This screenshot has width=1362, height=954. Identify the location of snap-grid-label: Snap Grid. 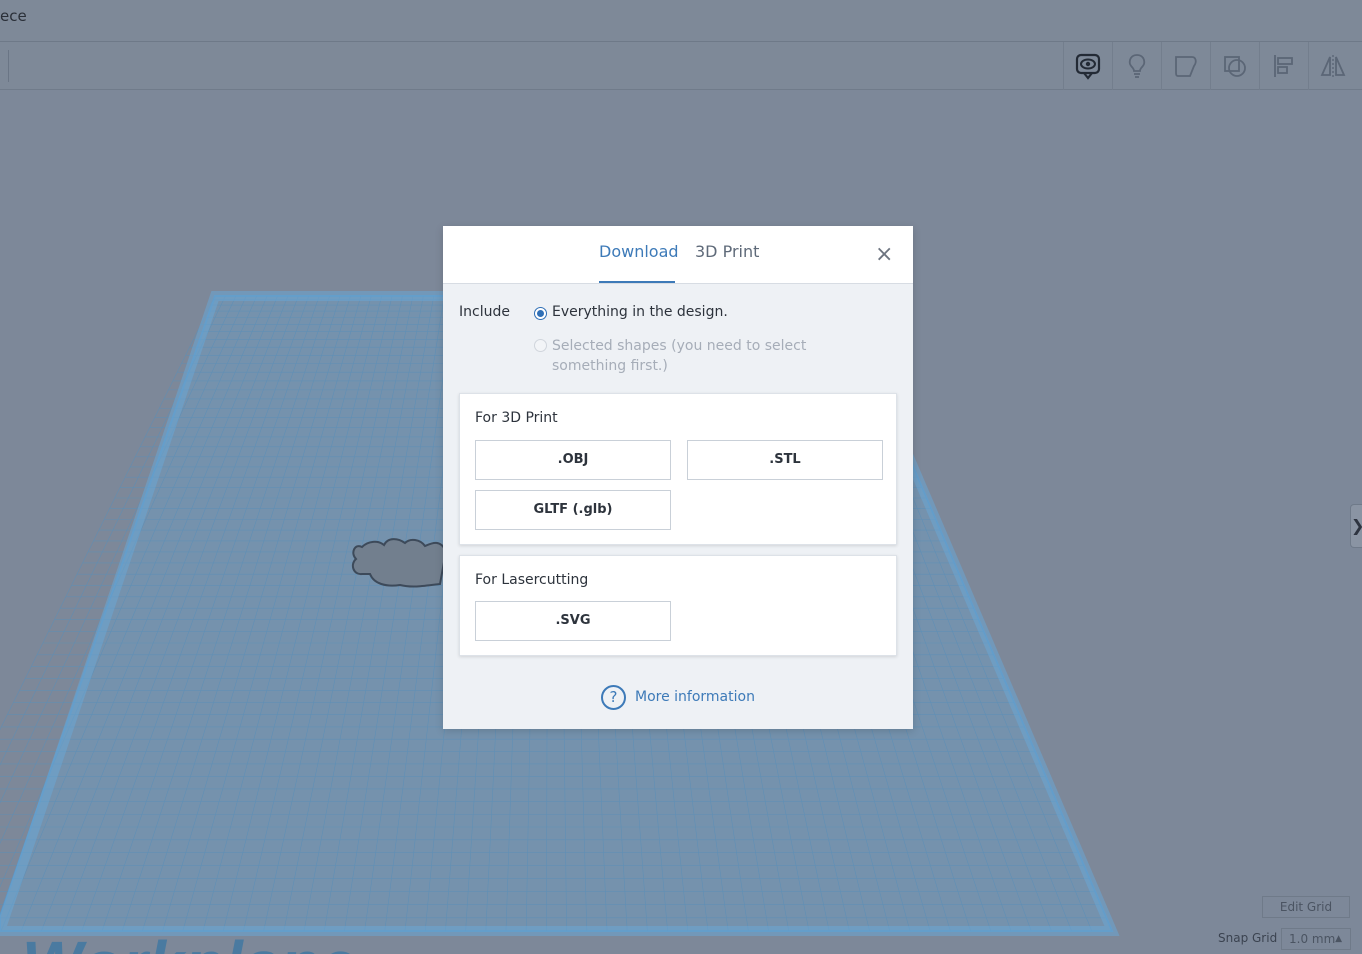
(1248, 938).